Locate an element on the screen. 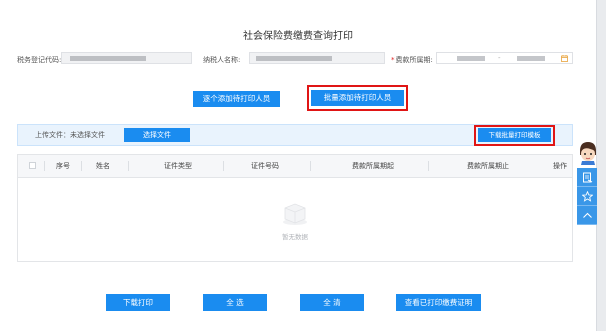  document-button is located at coordinates (587, 177).